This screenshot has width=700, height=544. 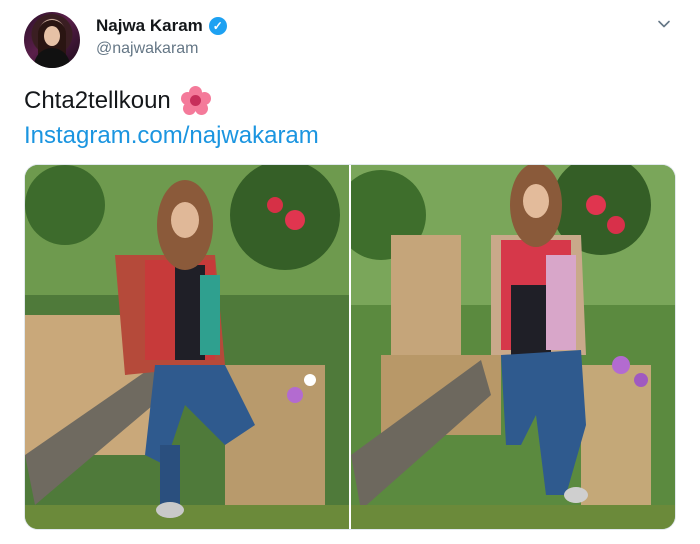 I want to click on instagram-link: Instagram.com/najwakaram, so click(x=171, y=136).